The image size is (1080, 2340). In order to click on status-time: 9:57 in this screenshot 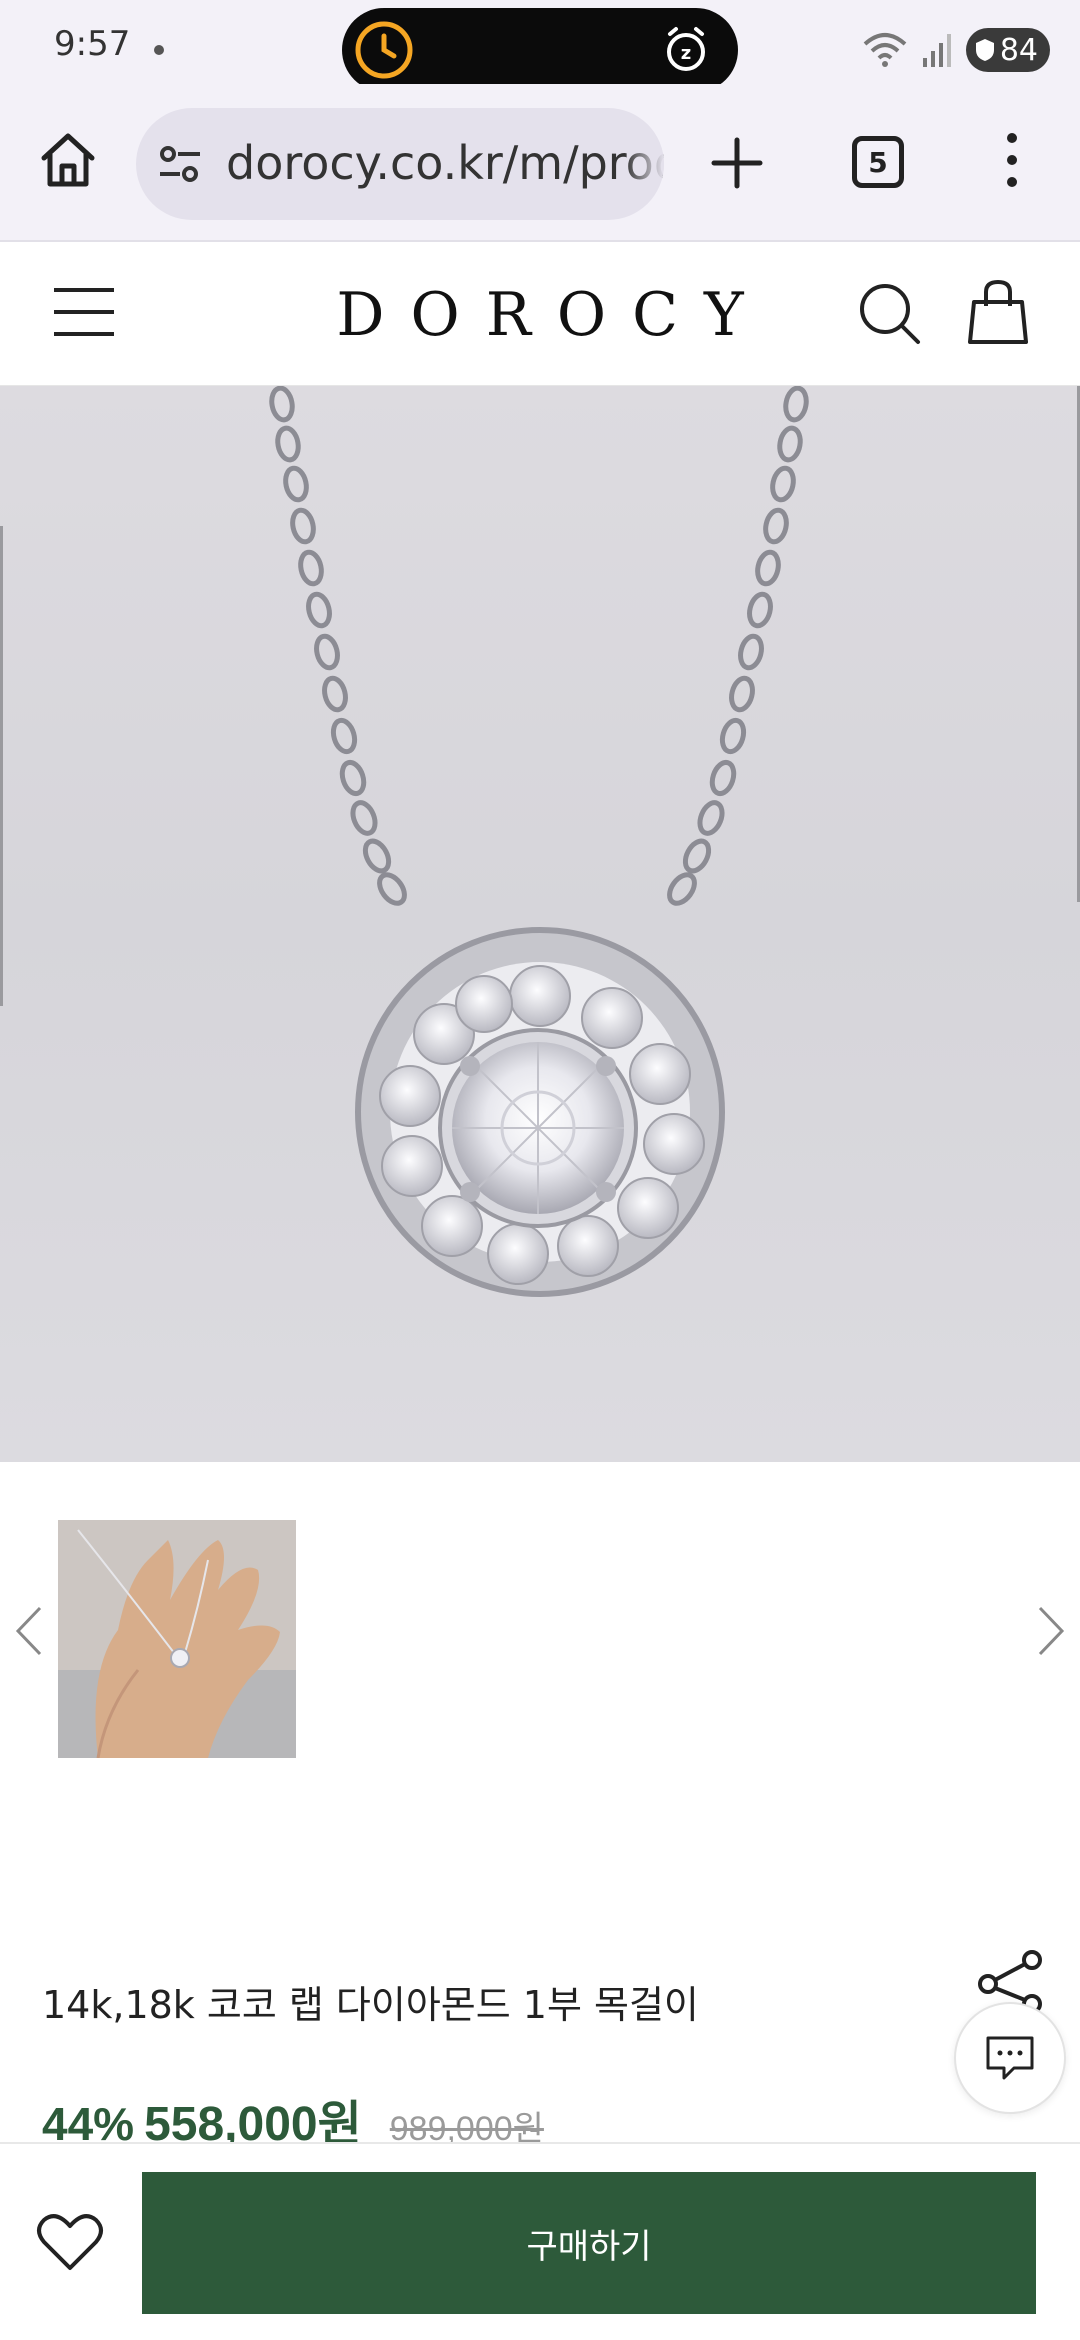, I will do `click(92, 44)`.